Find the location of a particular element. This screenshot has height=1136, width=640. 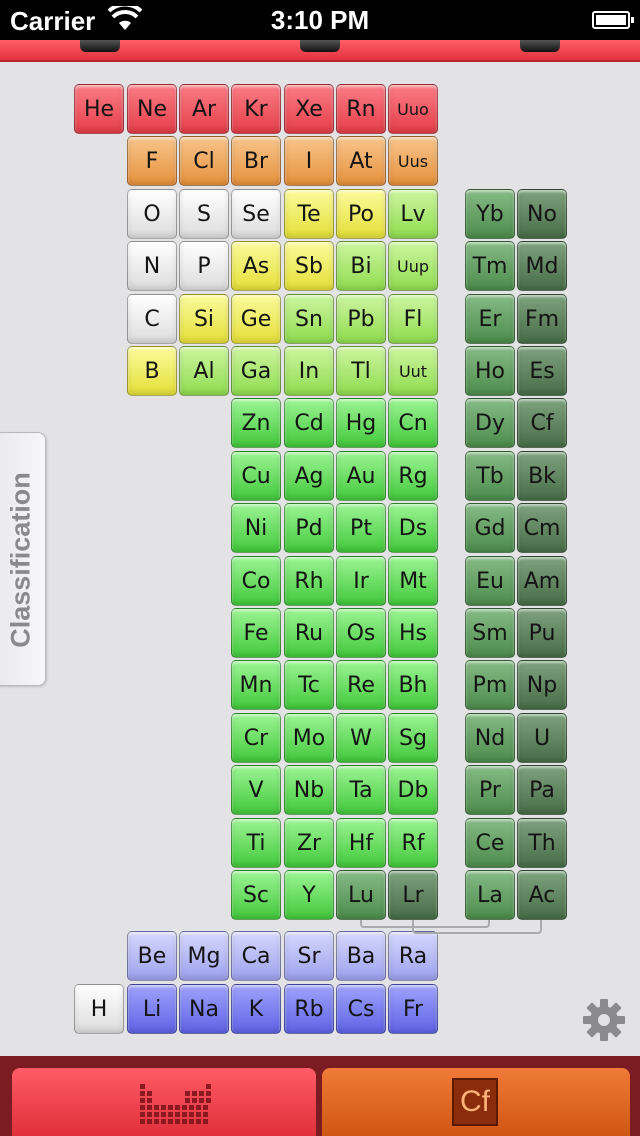

element-k: K is located at coordinates (256, 1009).